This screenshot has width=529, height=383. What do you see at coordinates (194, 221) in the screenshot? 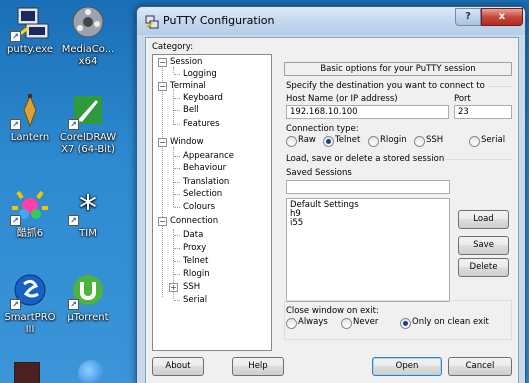
I see `tree-item-connection: Connection` at bounding box center [194, 221].